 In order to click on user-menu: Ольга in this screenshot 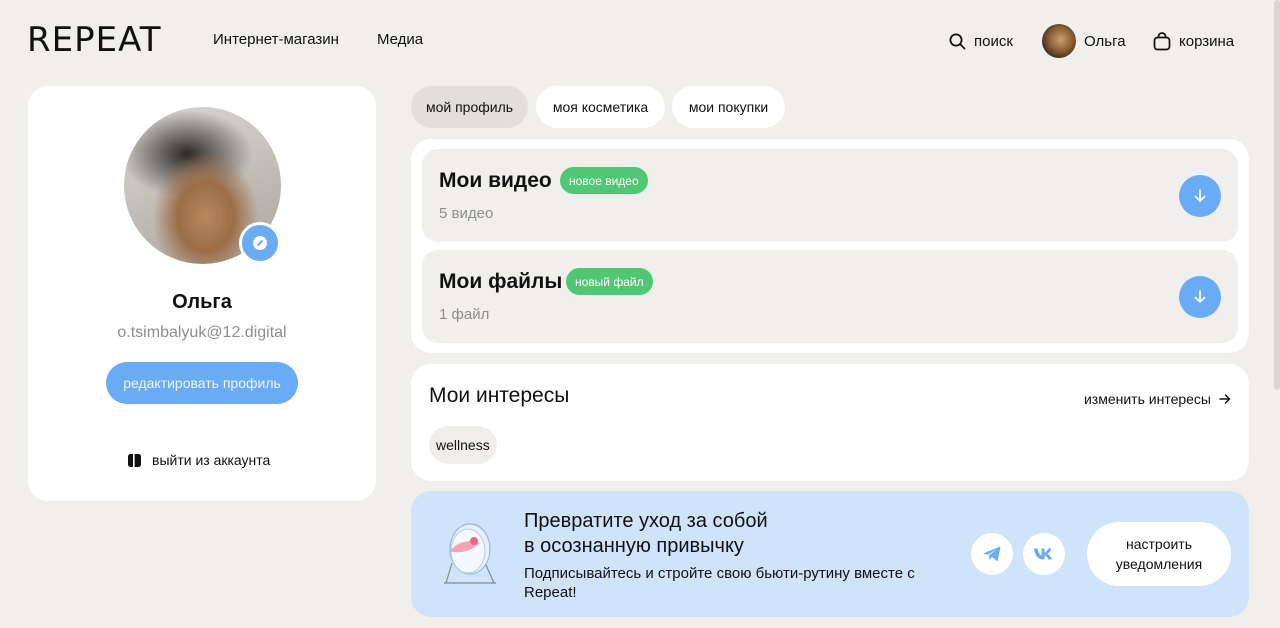, I will do `click(1084, 41)`.